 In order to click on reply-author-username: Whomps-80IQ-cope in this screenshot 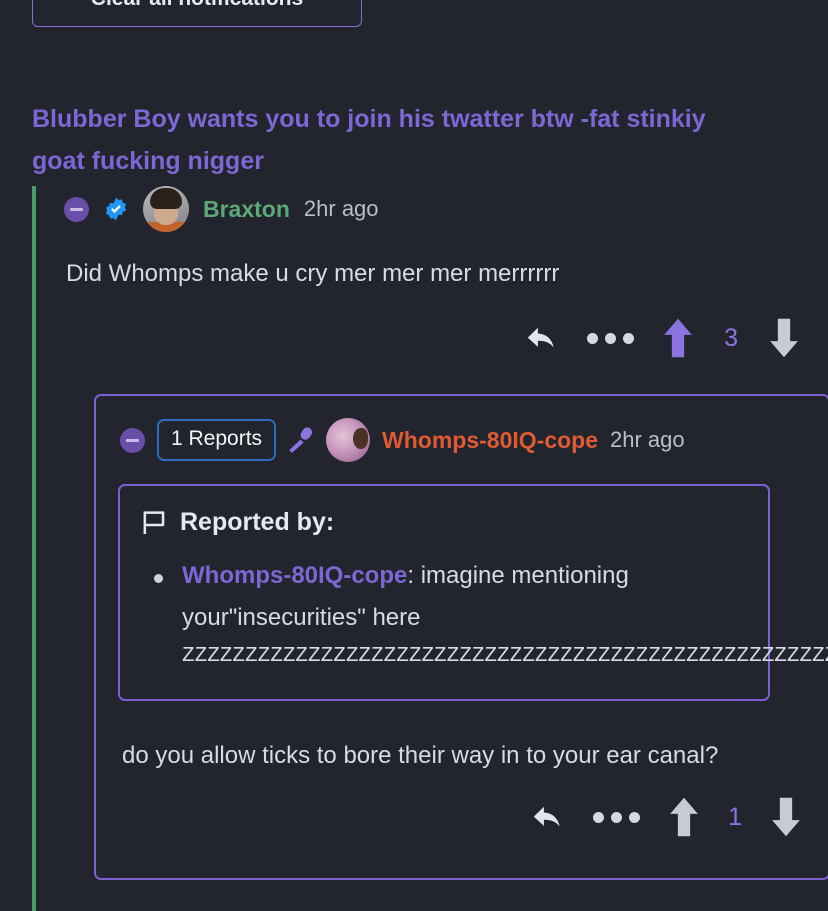, I will do `click(490, 440)`.